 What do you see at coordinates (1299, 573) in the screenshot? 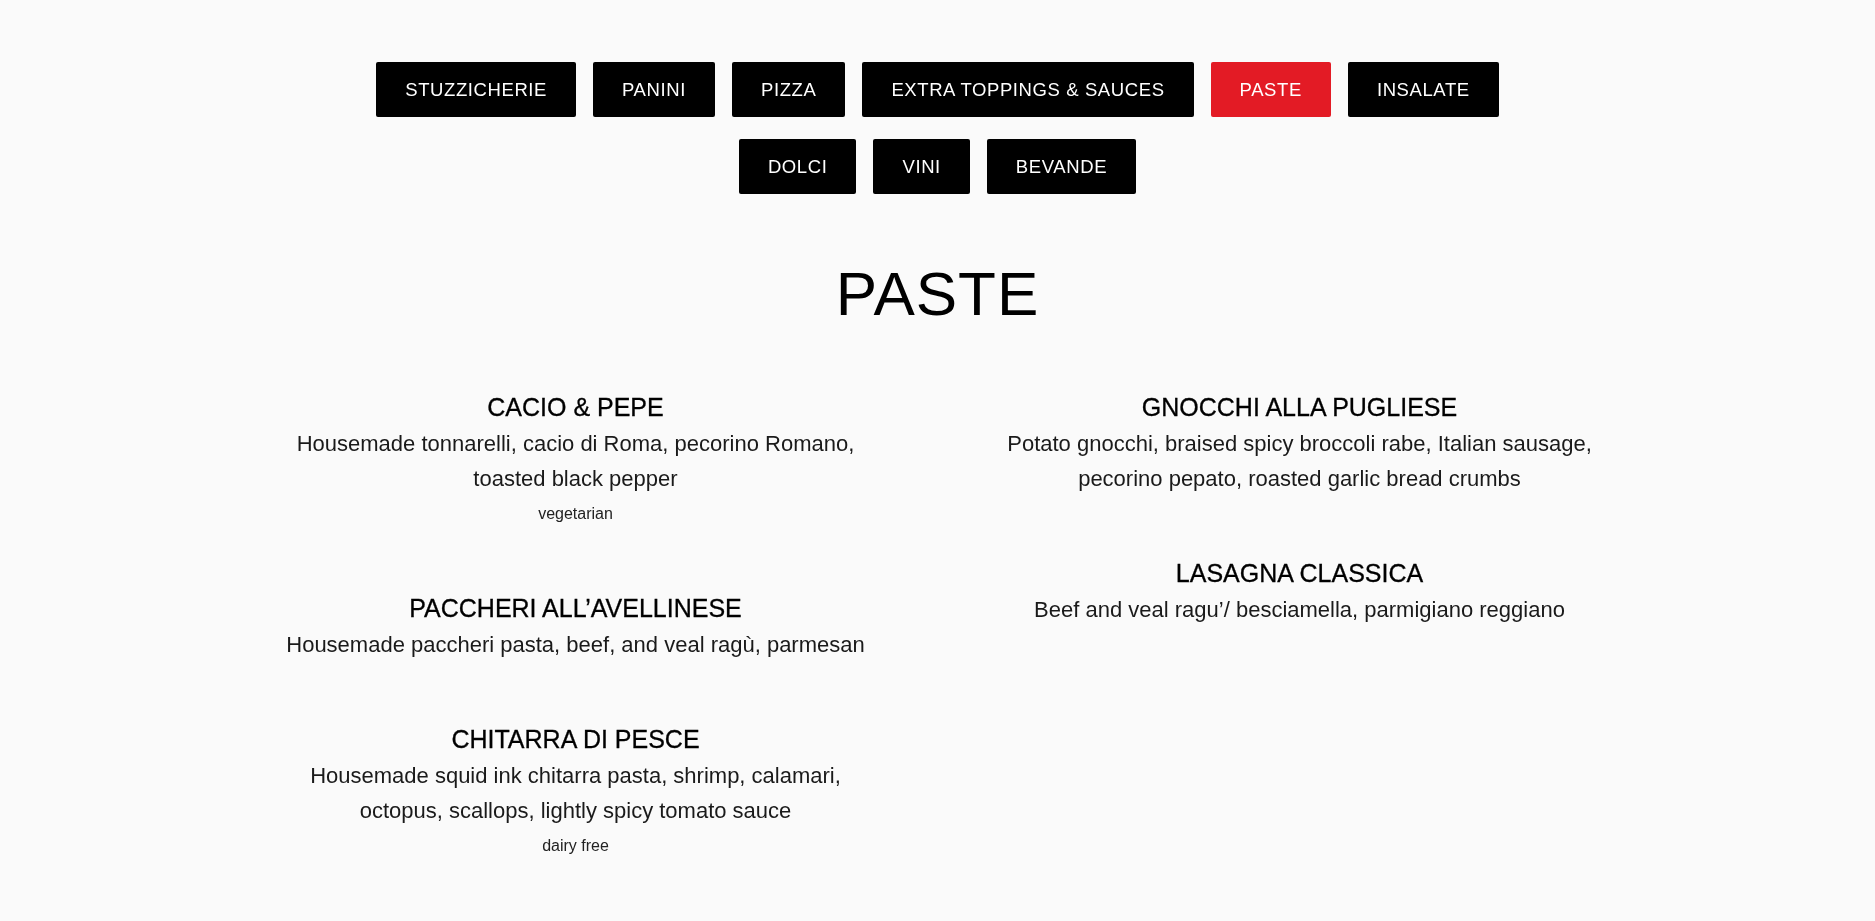
I see `dish-name: LASAGNA CLASSICA` at bounding box center [1299, 573].